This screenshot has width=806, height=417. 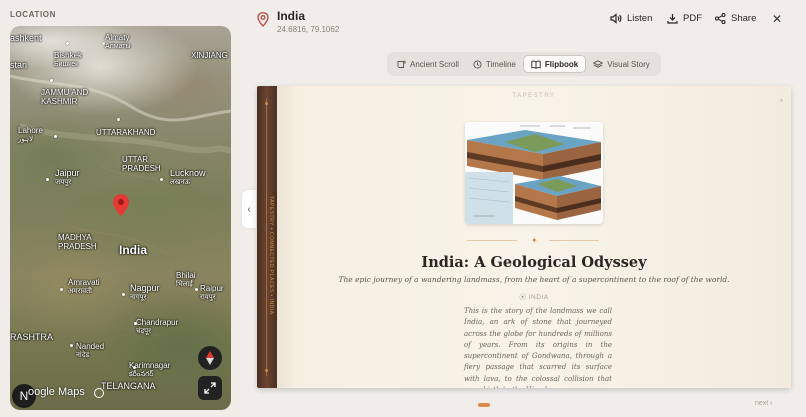 What do you see at coordinates (209, 55) in the screenshot?
I see `map-label-xinjiang: XINJIANG` at bounding box center [209, 55].